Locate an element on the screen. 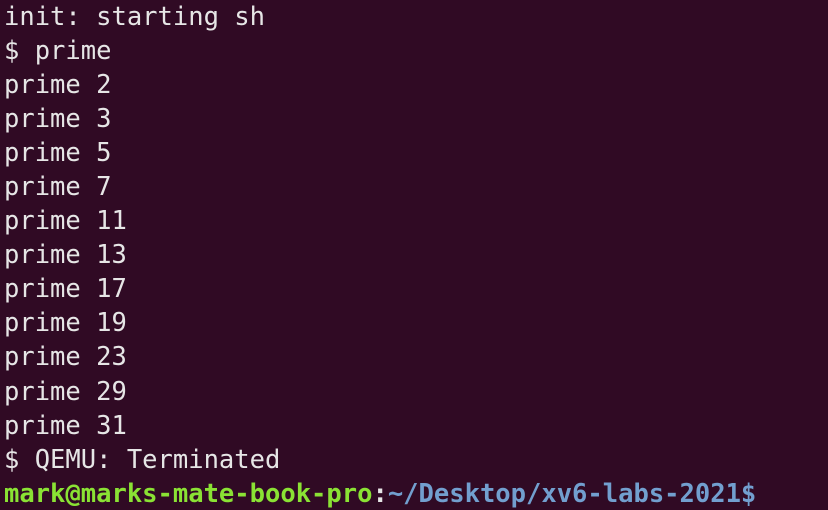 The width and height of the screenshot is (828, 510). output-line-prime-11: prime 11 is located at coordinates (65, 221).